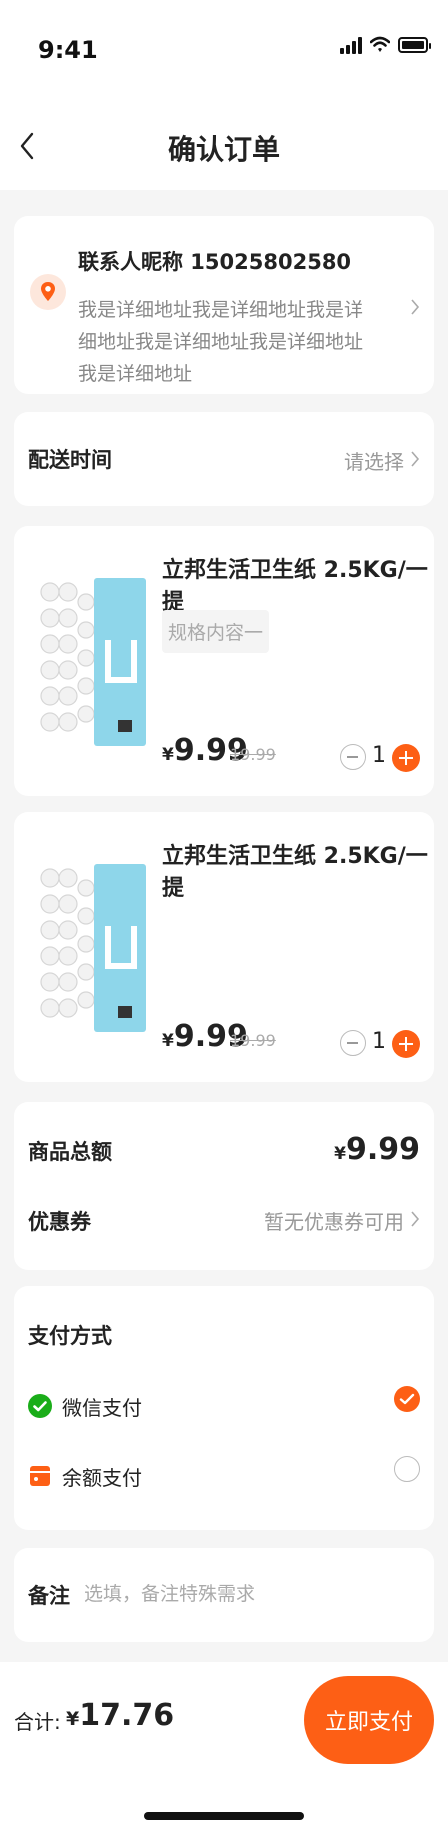  I want to click on coupon-value: 暂无优惠券可用, so click(334, 1220).